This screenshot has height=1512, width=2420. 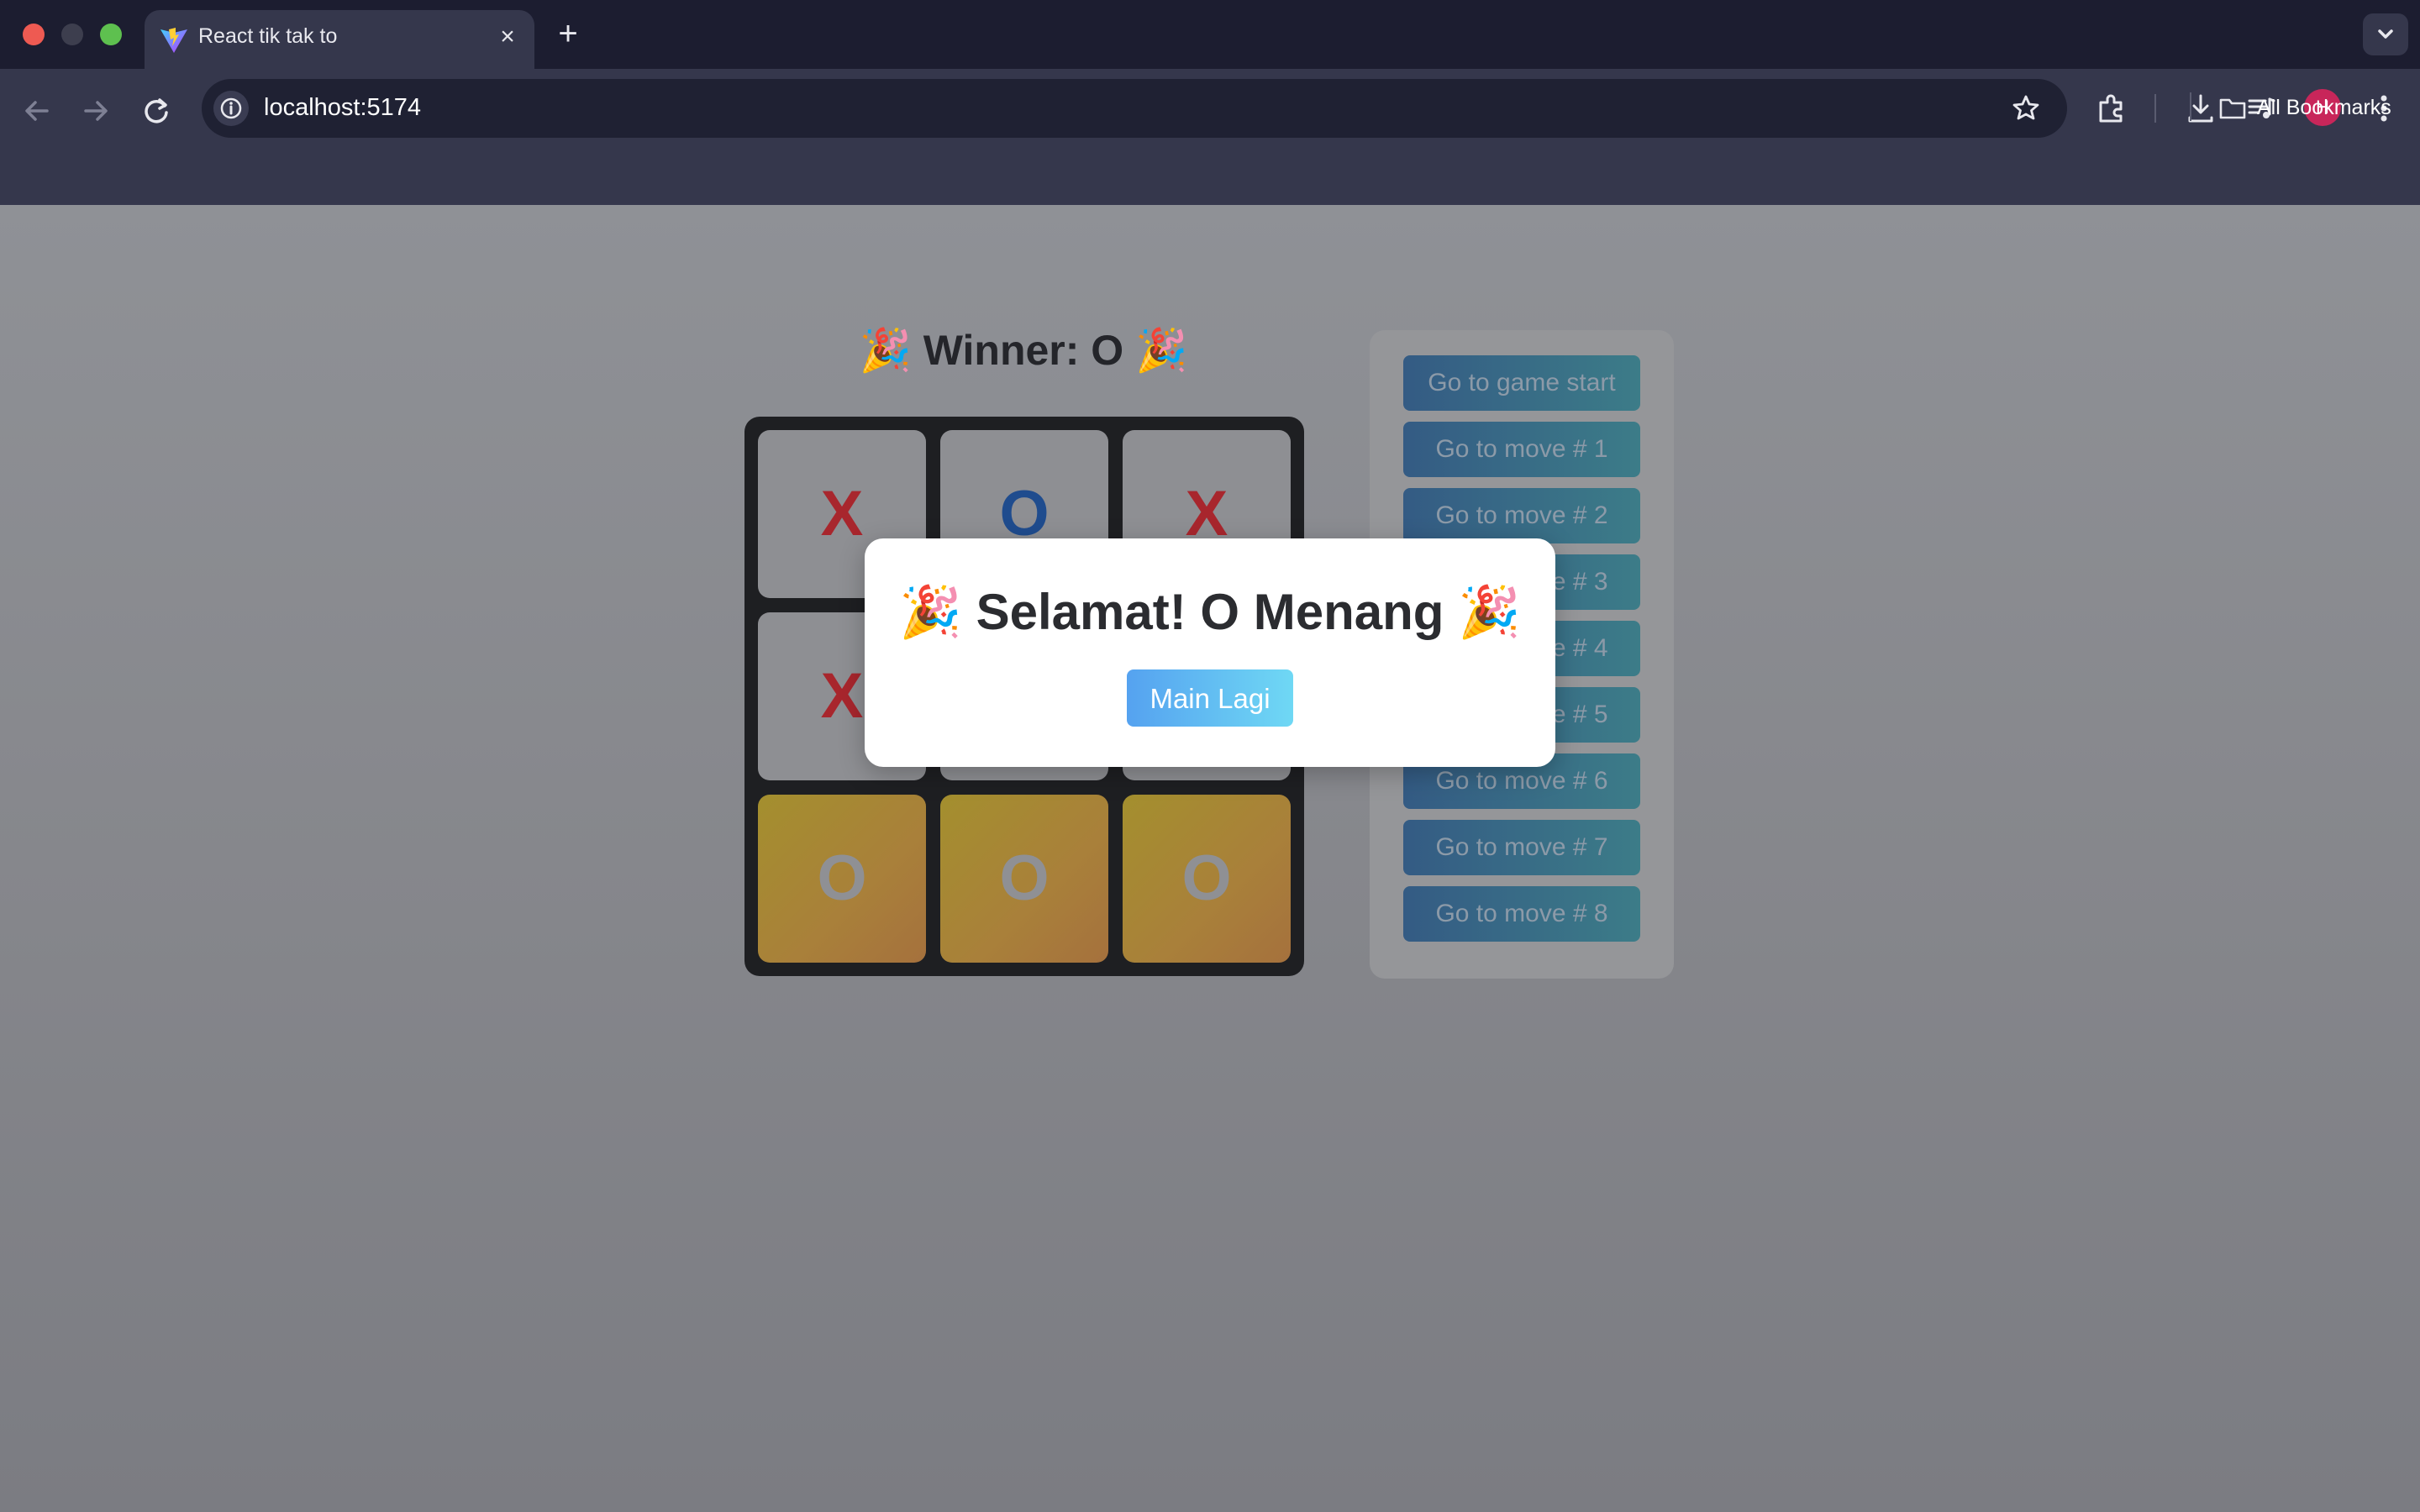 I want to click on site-info-icon, so click(x=231, y=108).